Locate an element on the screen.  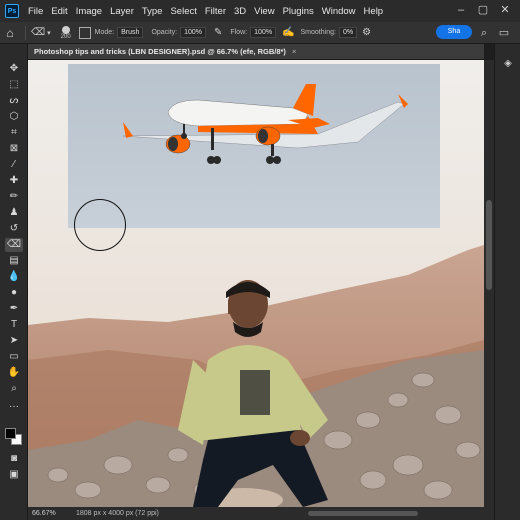
hand-tool-icon: ✋ is located at coordinates (14, 373).